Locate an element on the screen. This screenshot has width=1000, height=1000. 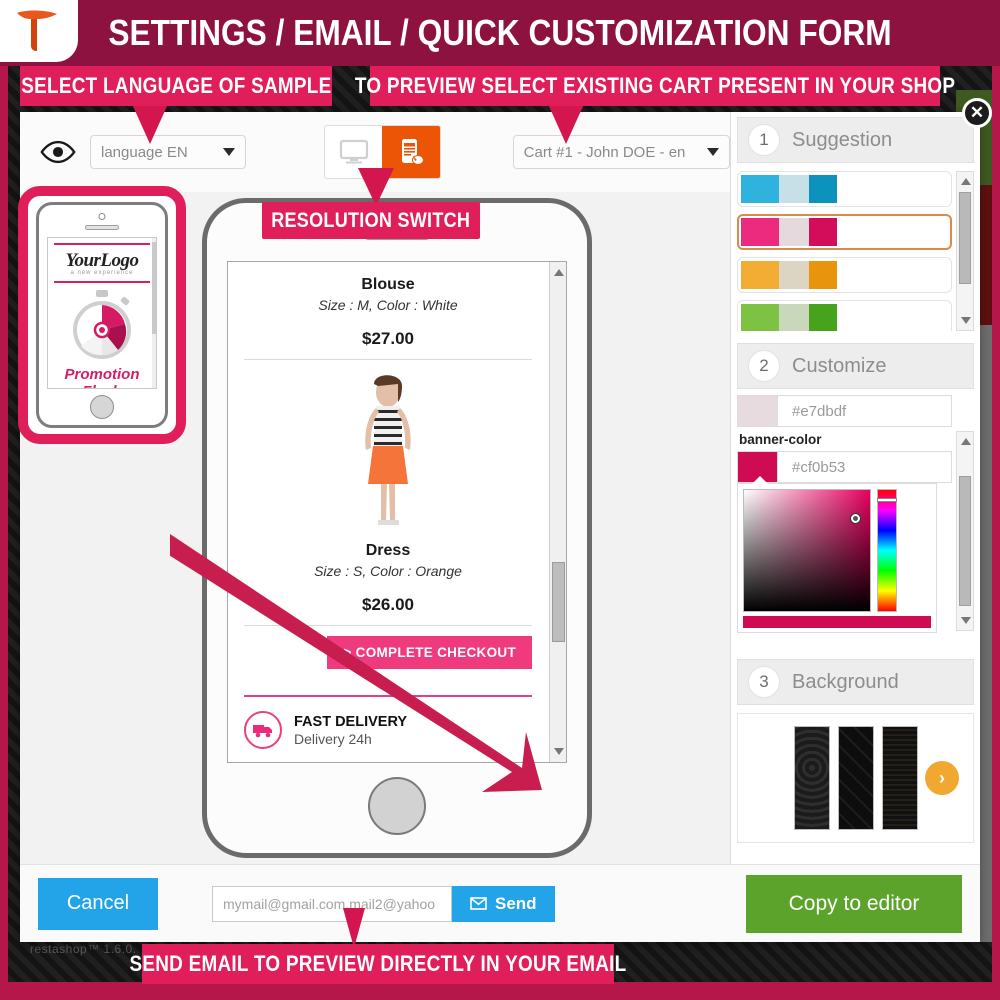
envelope-icon is located at coordinates (478, 903).